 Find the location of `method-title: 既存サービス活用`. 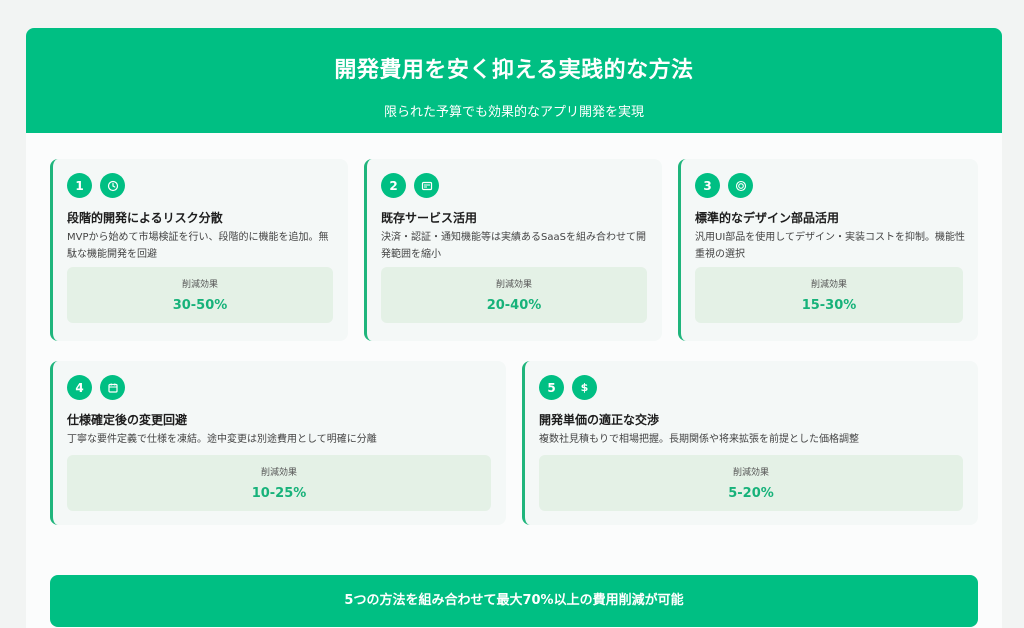

method-title: 既存サービス活用 is located at coordinates (429, 218).